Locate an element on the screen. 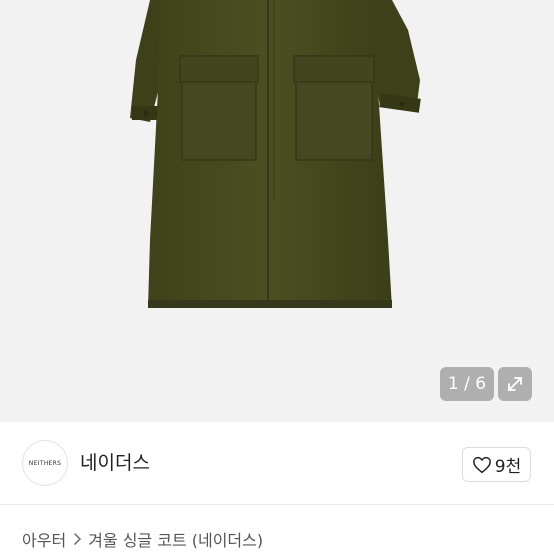  heart-outline-icon is located at coordinates (481, 464).